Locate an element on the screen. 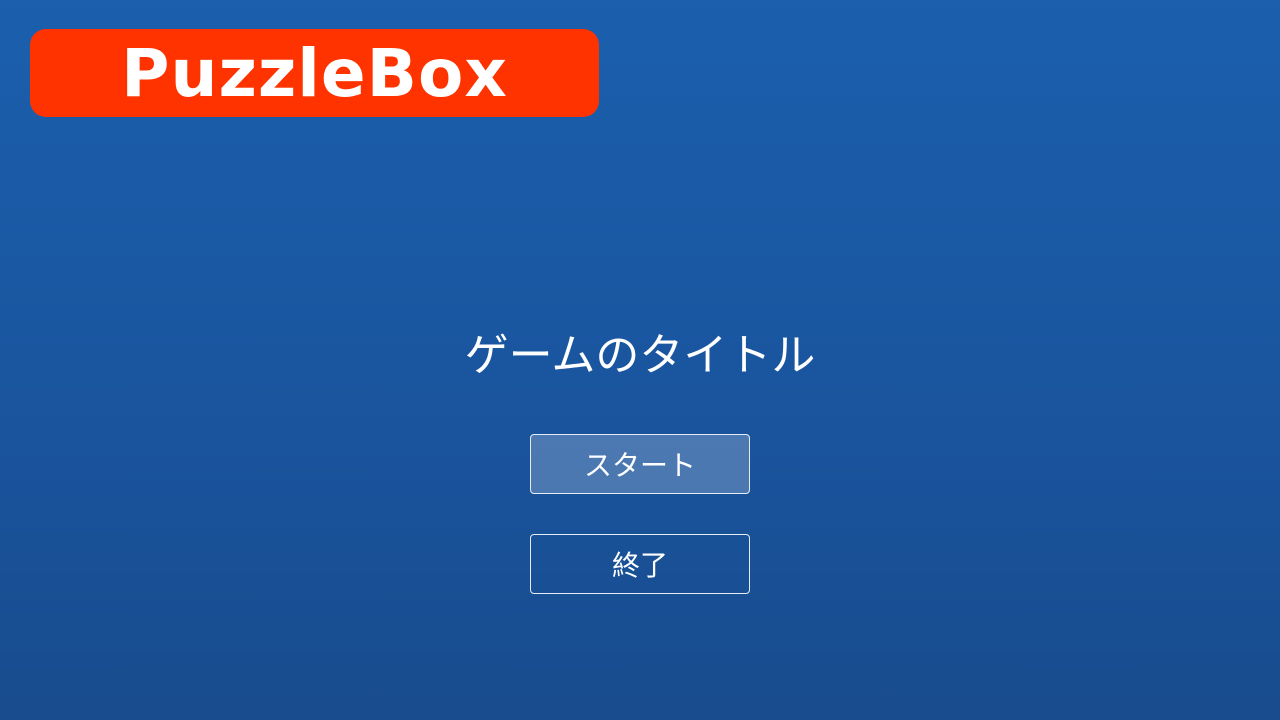 This screenshot has height=720, width=1280. puzzlebox-logo-badge: PuzzleBox is located at coordinates (314, 73).